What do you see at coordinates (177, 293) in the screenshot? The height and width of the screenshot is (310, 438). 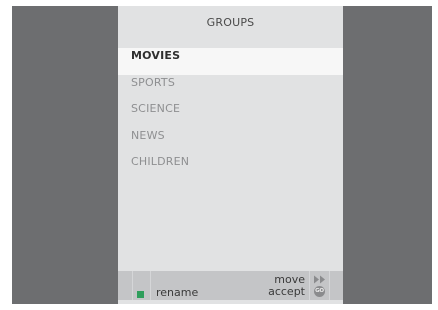 I see `rename-action: rename` at bounding box center [177, 293].